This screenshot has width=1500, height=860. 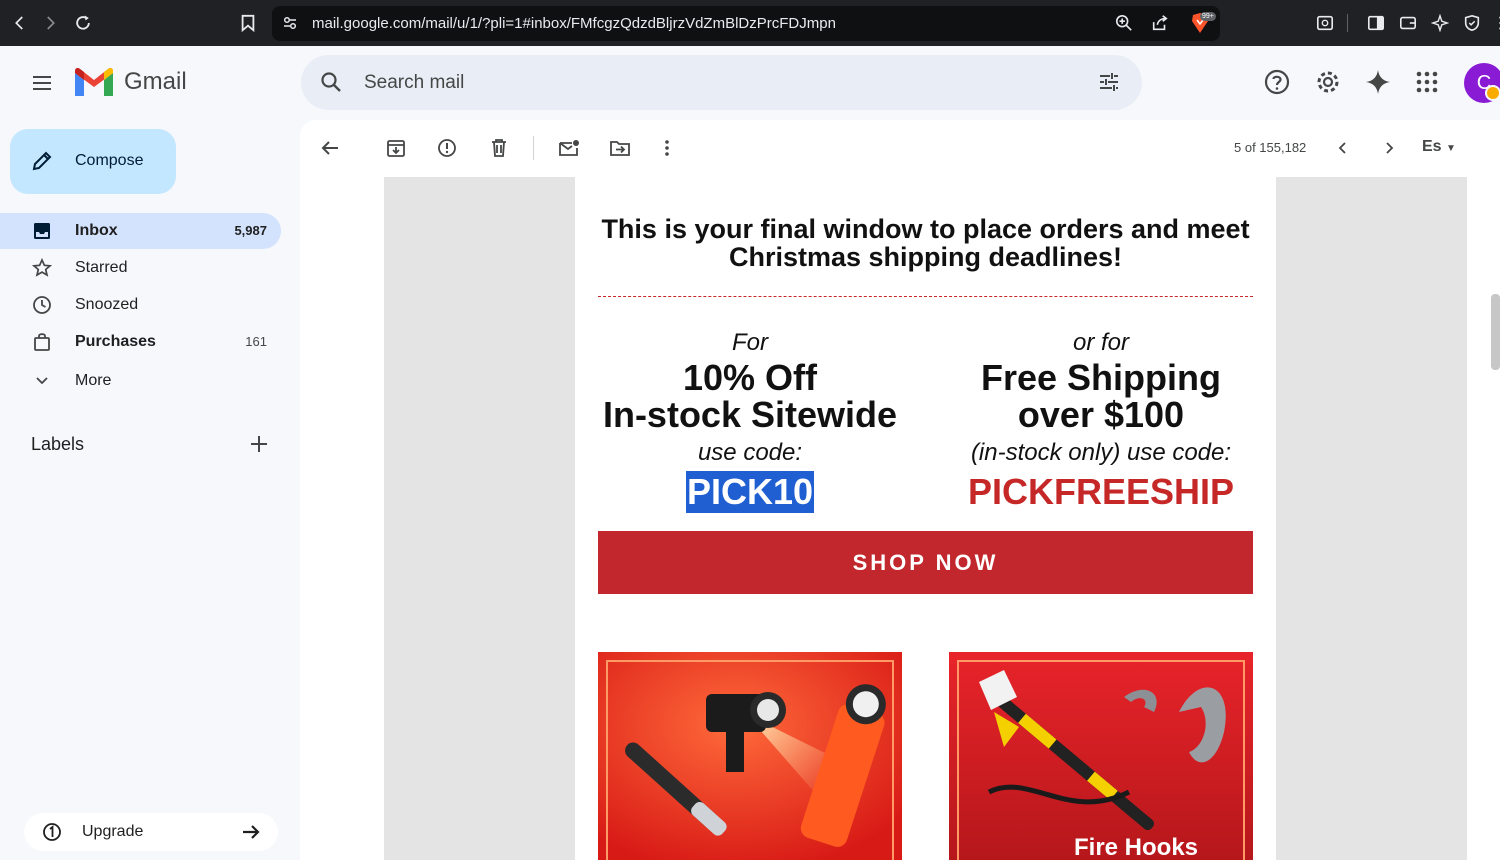 What do you see at coordinates (569, 148) in the screenshot?
I see `mark-unread-icon` at bounding box center [569, 148].